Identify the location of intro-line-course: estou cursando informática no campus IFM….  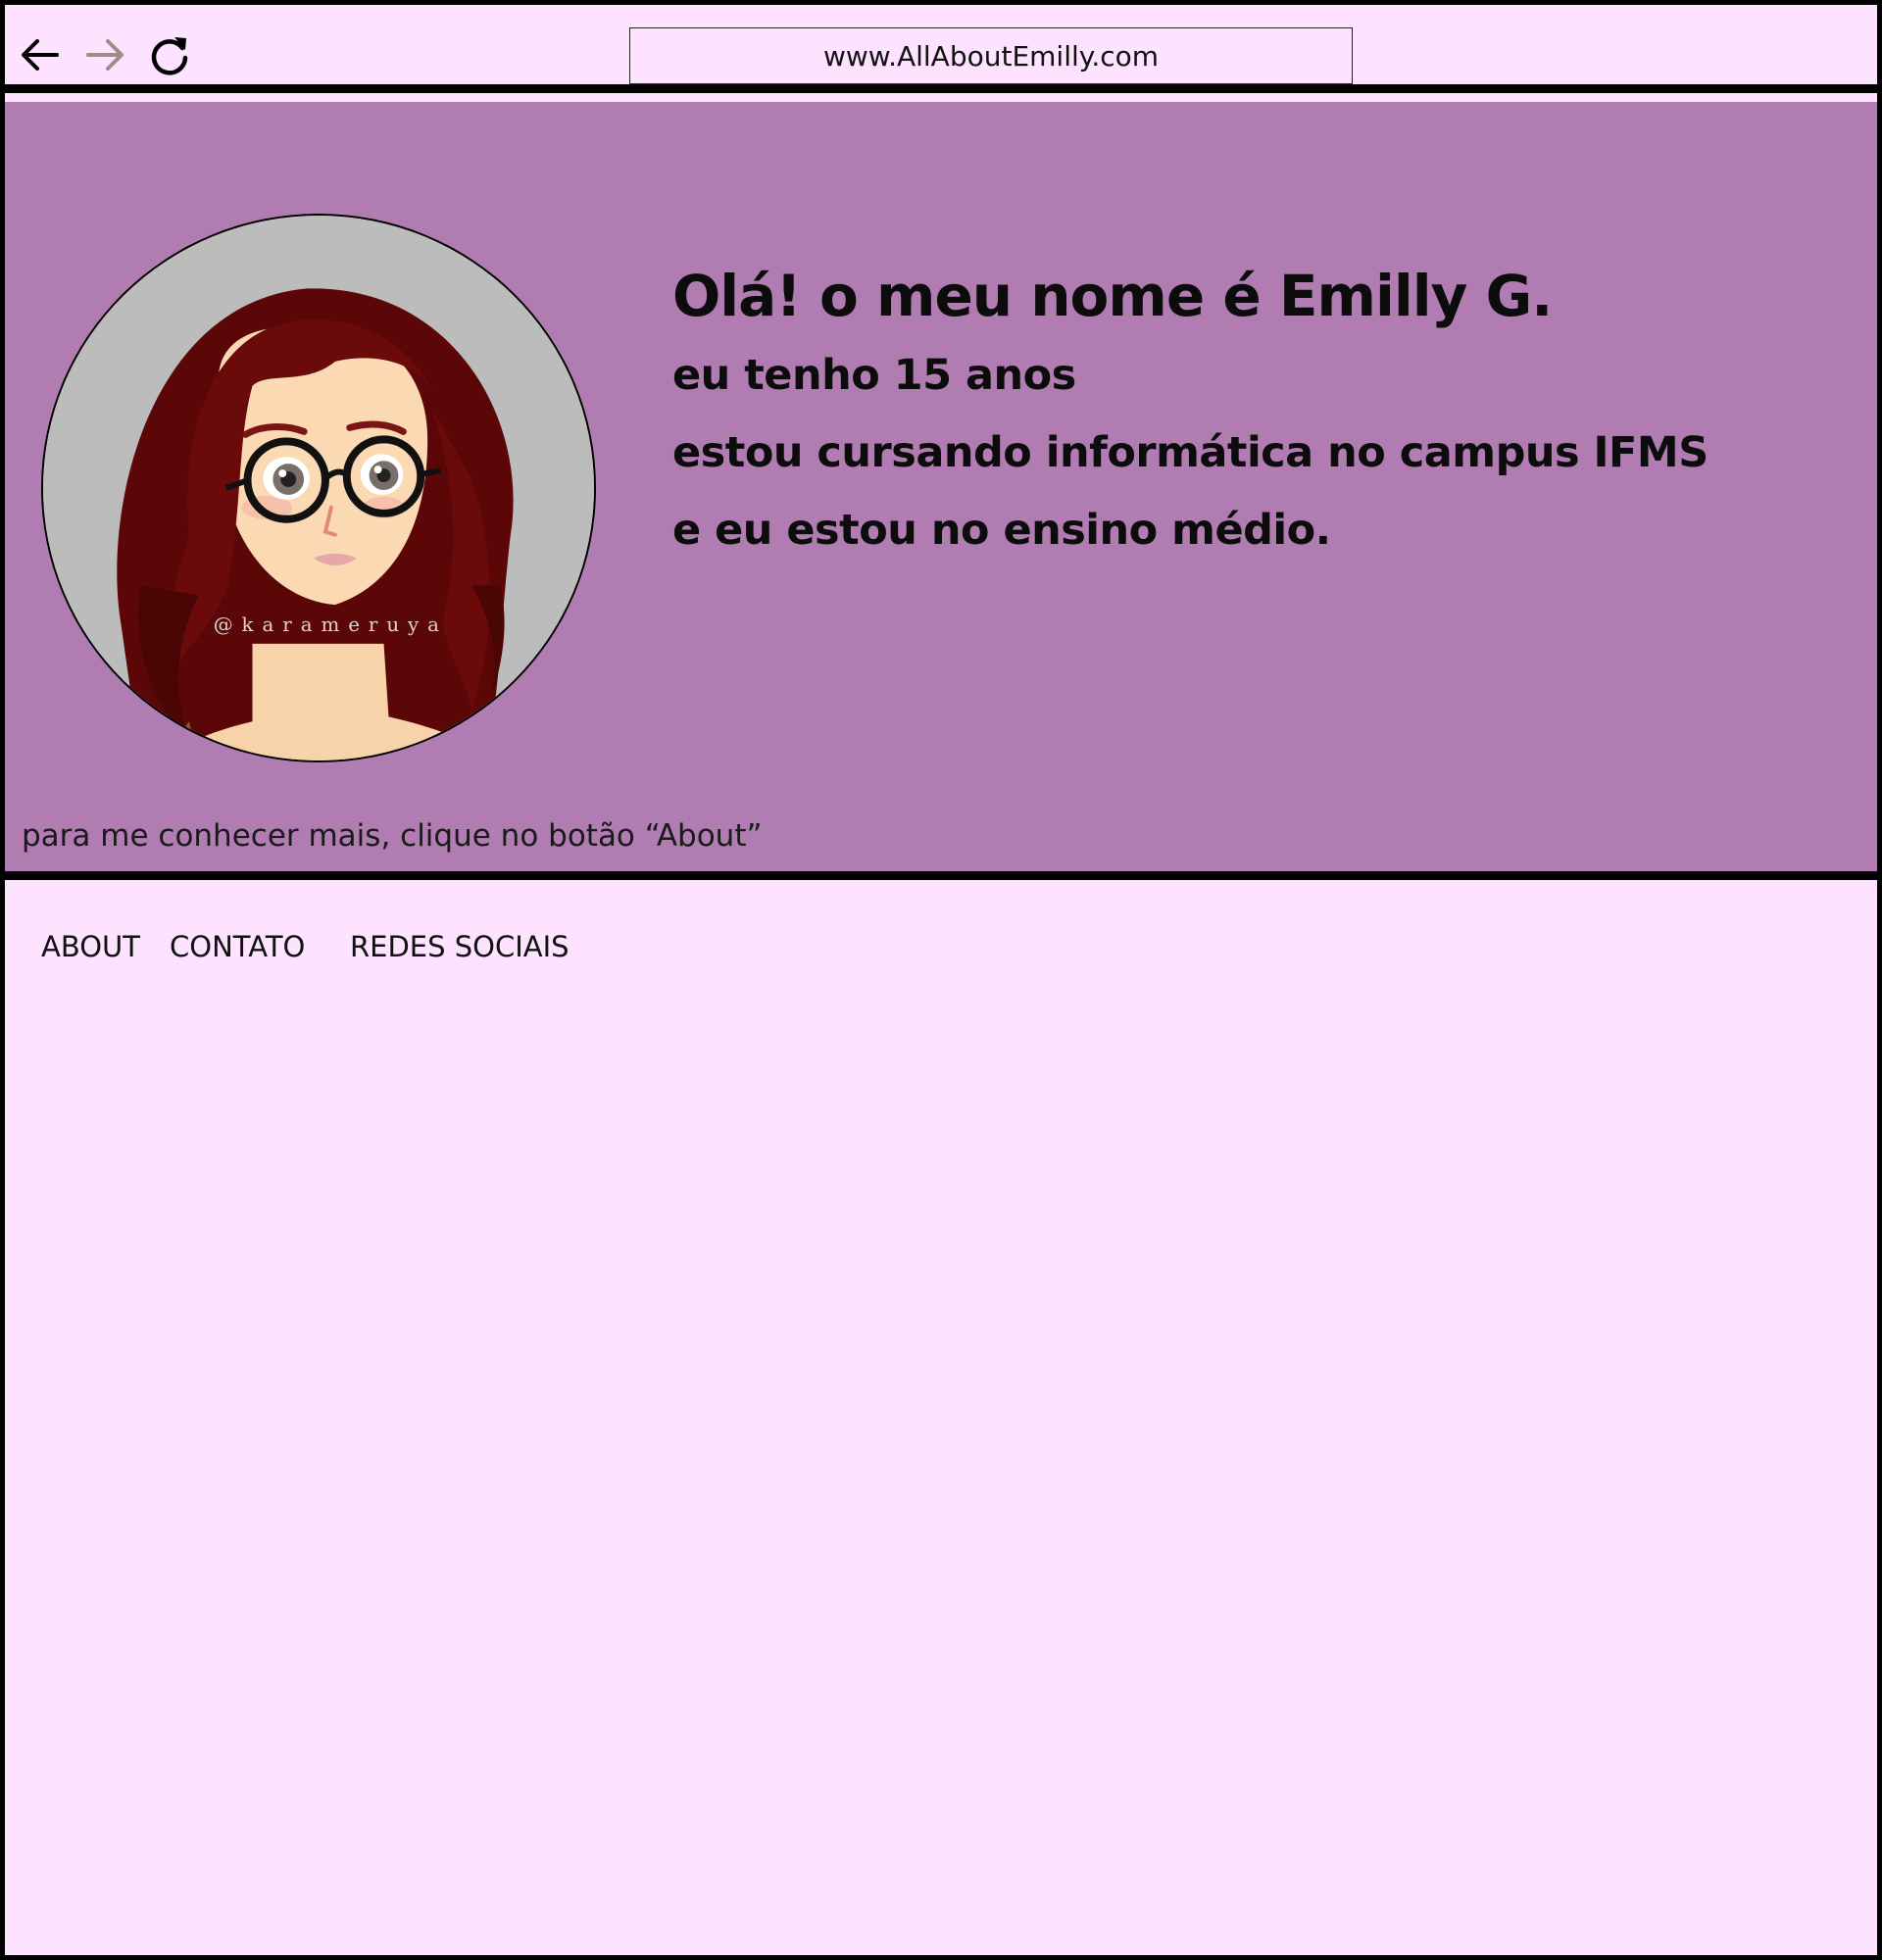
(1190, 452).